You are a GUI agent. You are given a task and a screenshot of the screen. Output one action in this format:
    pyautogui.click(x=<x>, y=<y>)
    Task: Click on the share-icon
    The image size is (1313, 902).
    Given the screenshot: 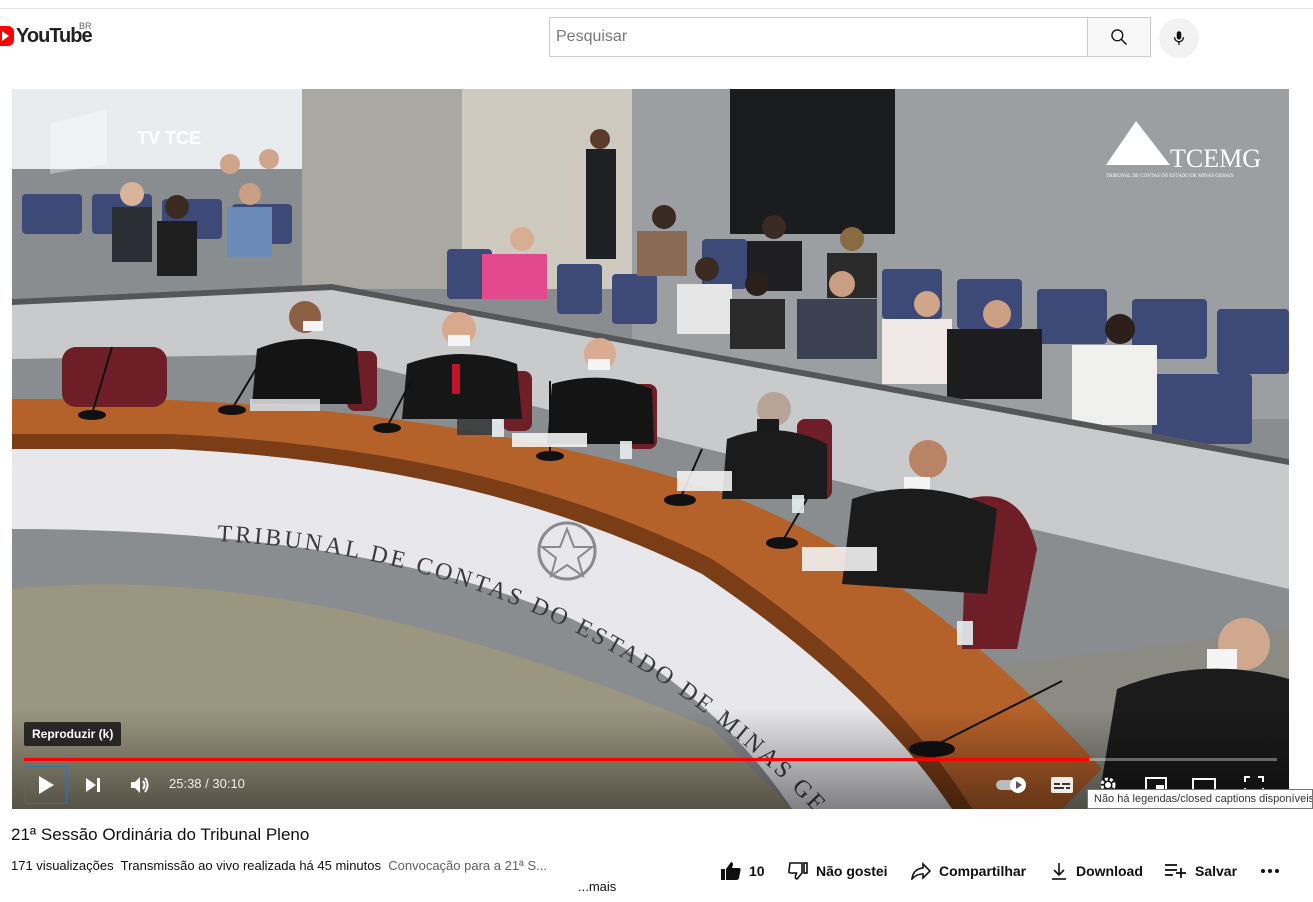 What is the action you would take?
    pyautogui.click(x=921, y=871)
    